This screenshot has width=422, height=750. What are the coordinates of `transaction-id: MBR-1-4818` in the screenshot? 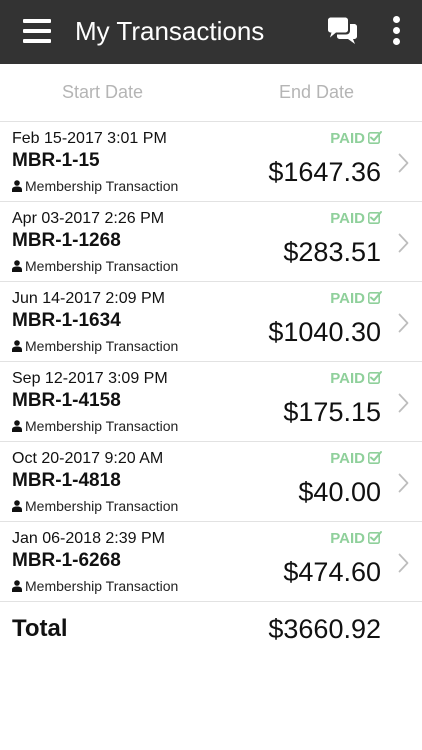 It's located at (66, 480).